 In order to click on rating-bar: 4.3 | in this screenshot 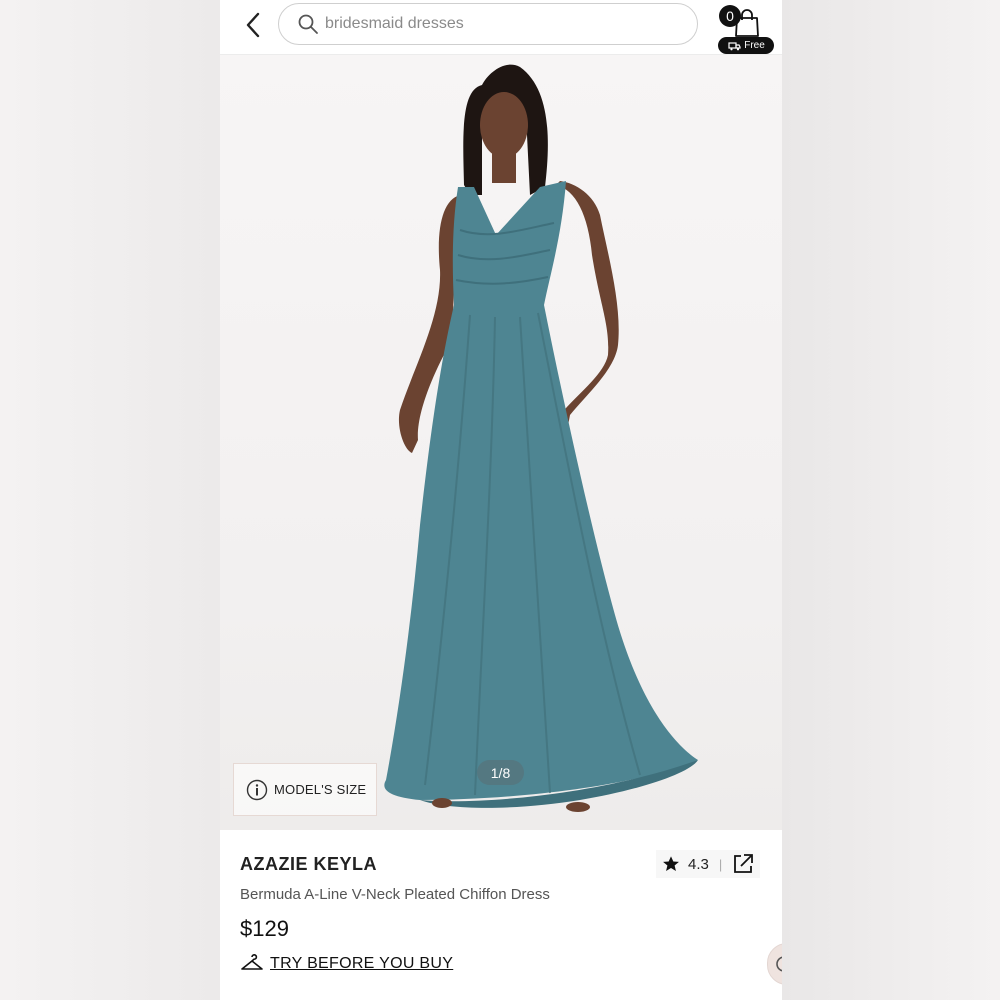, I will do `click(708, 864)`.